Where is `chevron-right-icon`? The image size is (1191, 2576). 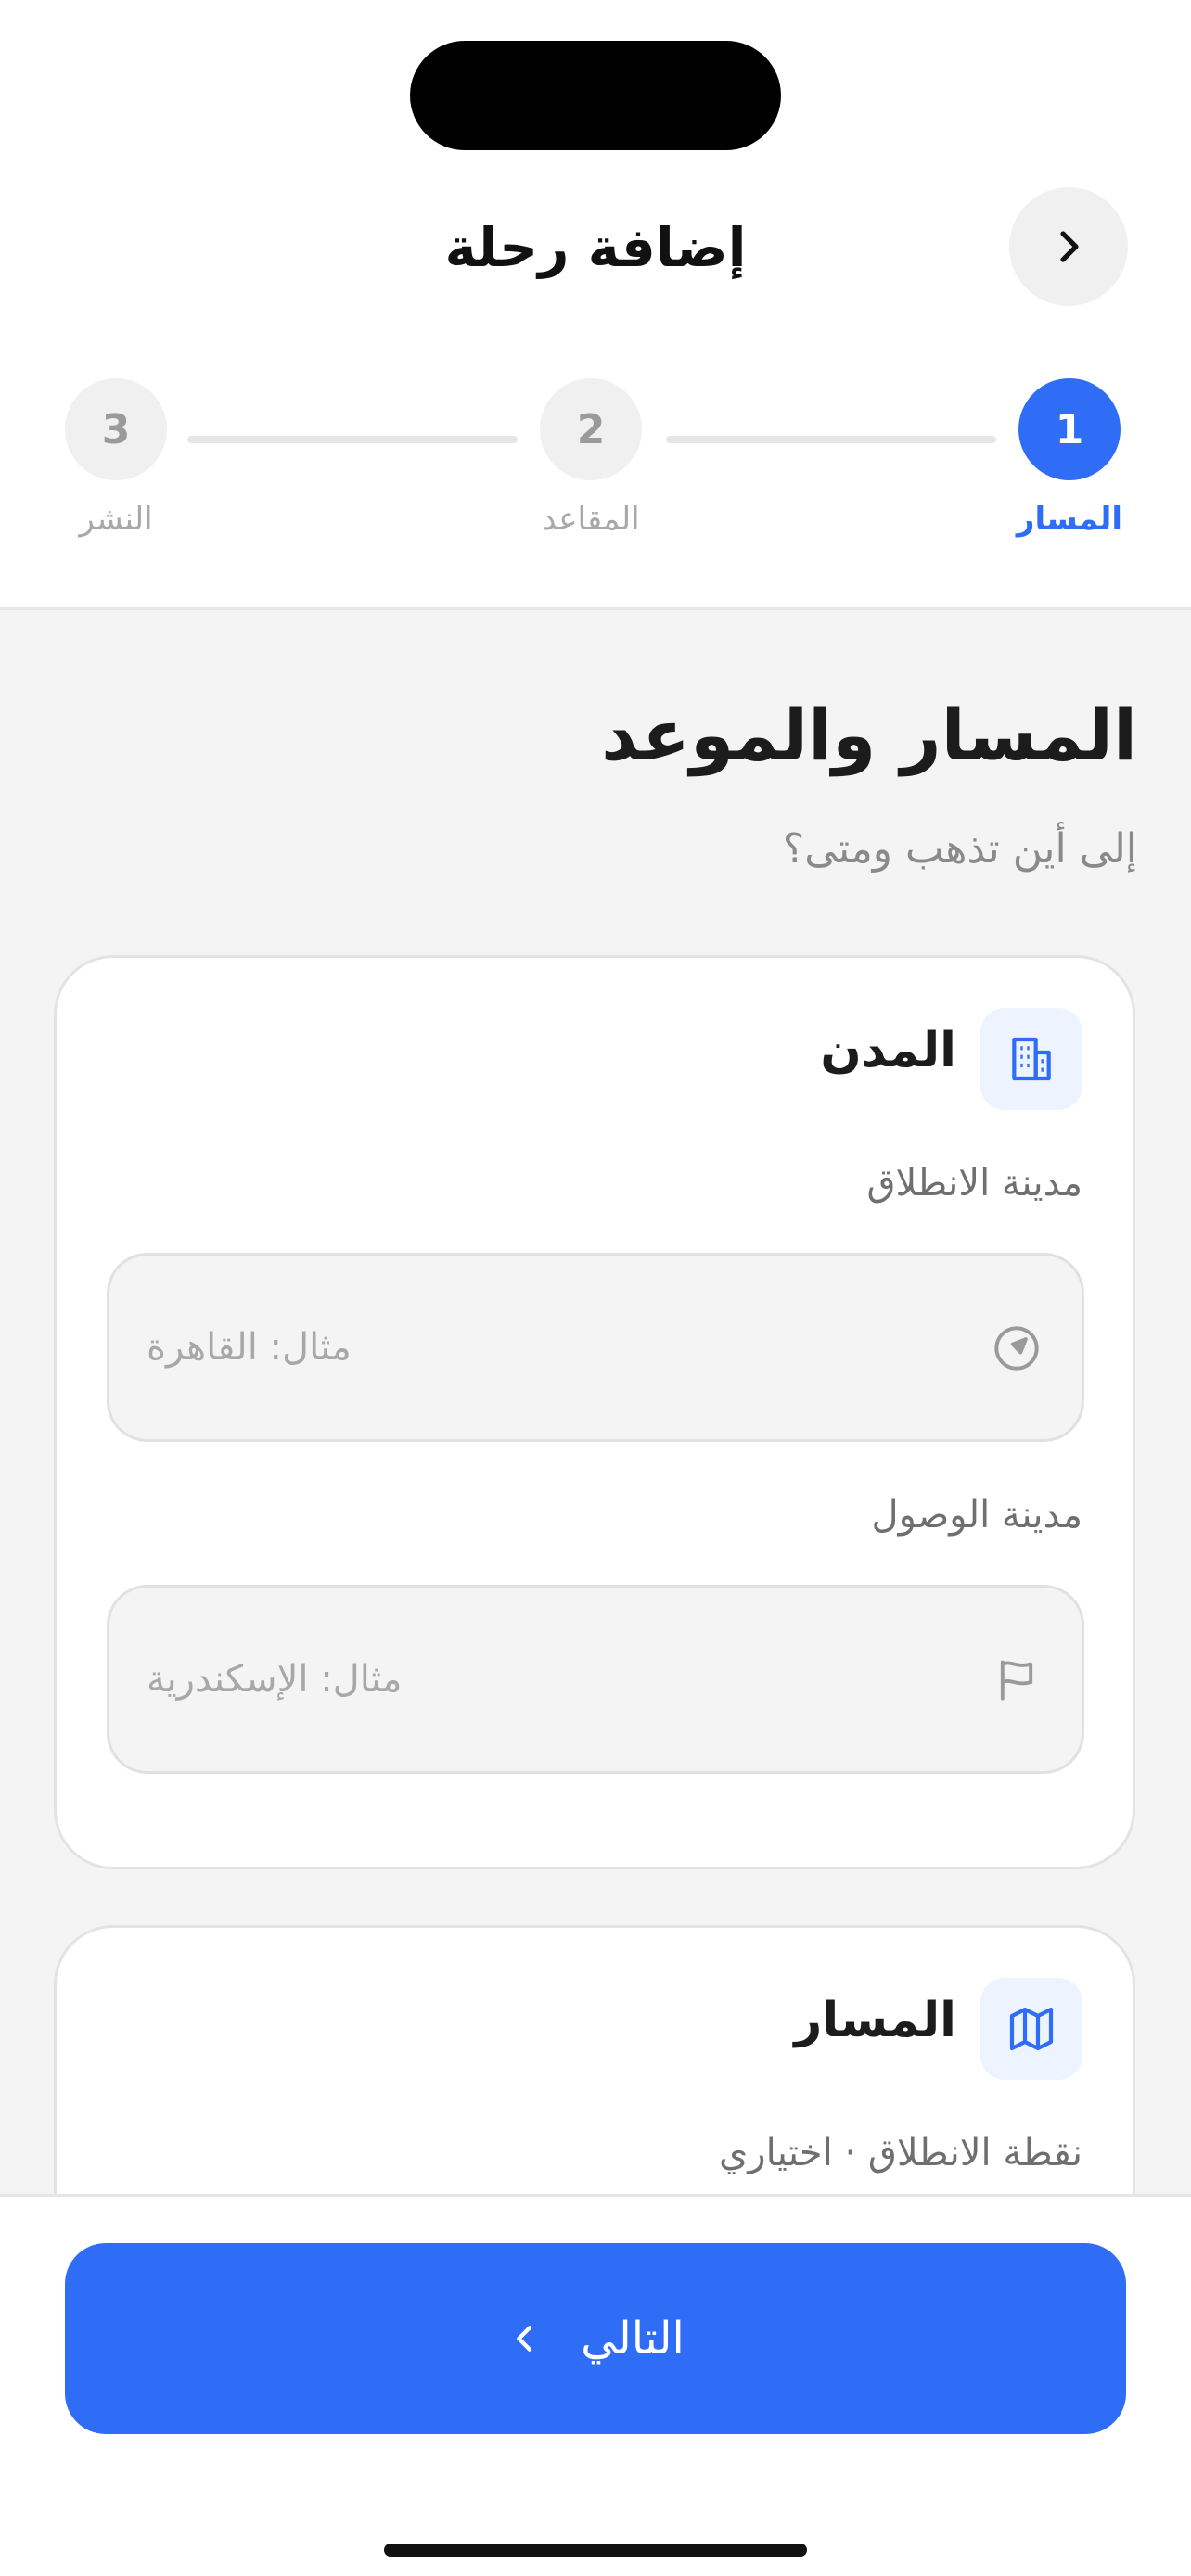 chevron-right-icon is located at coordinates (1069, 246).